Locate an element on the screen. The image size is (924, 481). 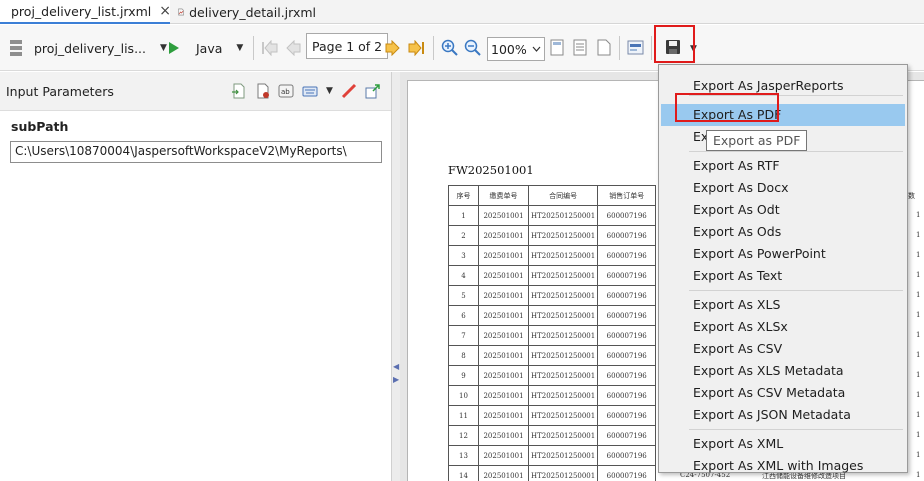
table-row: 7 202501001 HT202501250001 600007196 is located at coordinates (552, 335).